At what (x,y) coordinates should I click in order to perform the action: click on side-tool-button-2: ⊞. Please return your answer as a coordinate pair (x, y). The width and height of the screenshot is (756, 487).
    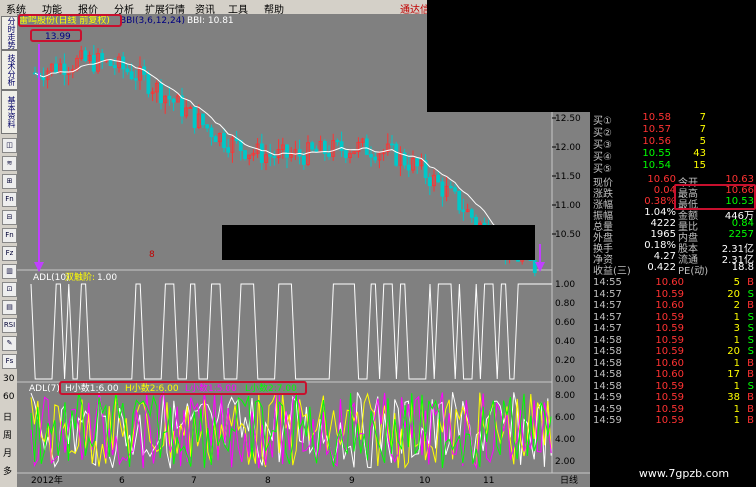
    Looking at the image, I should click on (9, 181).